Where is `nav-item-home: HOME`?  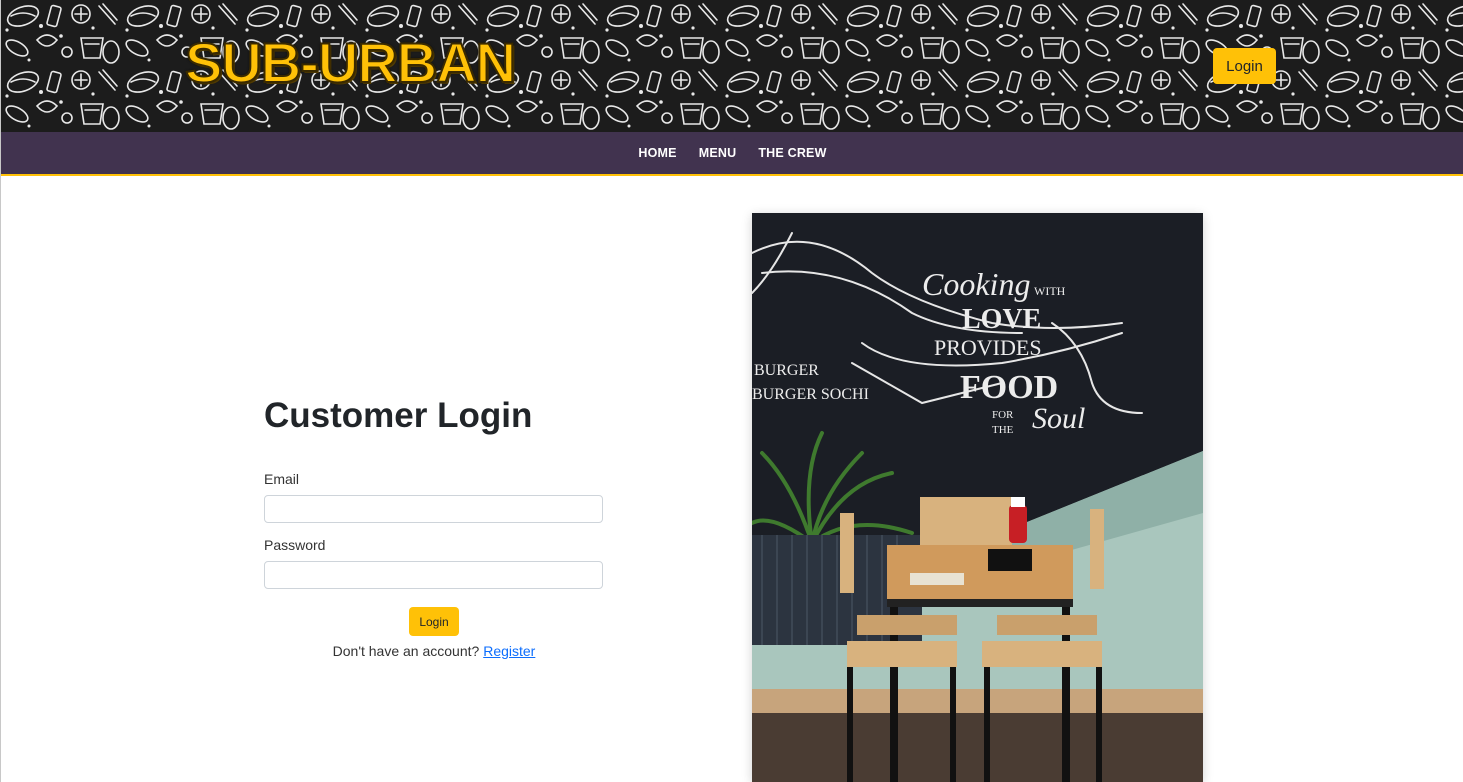
nav-item-home: HOME is located at coordinates (657, 153).